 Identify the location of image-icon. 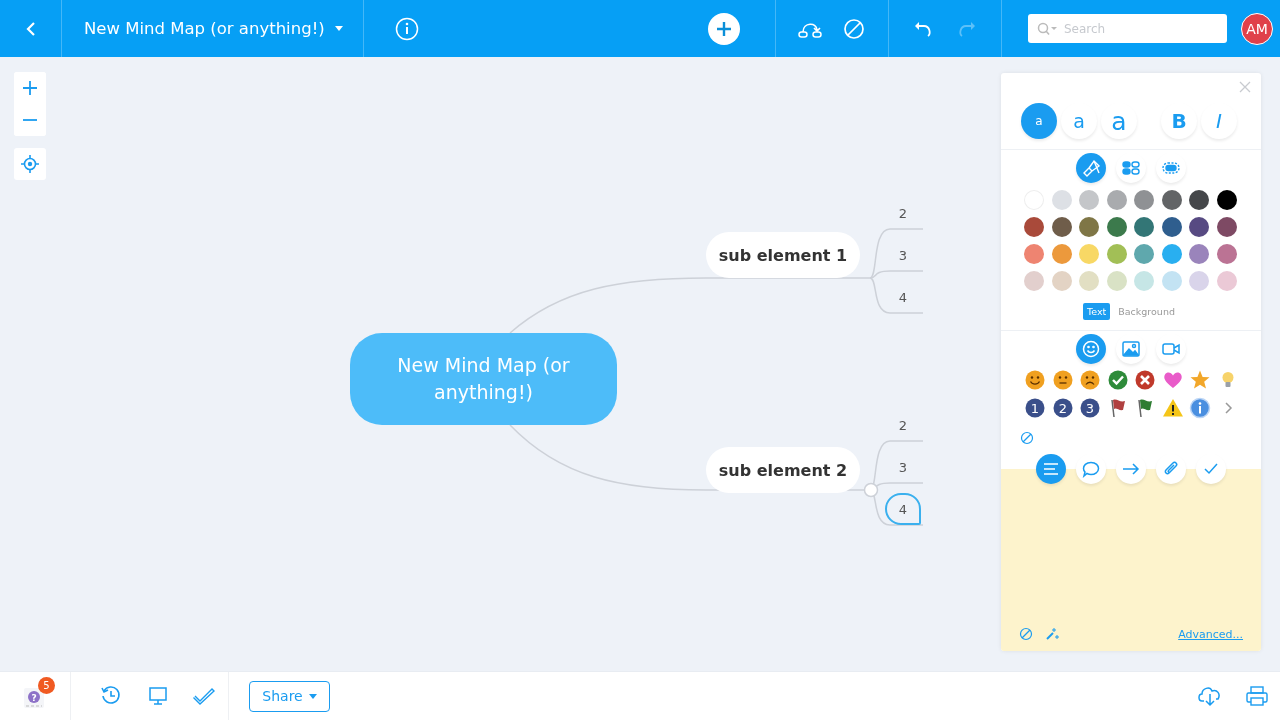
(1131, 349).